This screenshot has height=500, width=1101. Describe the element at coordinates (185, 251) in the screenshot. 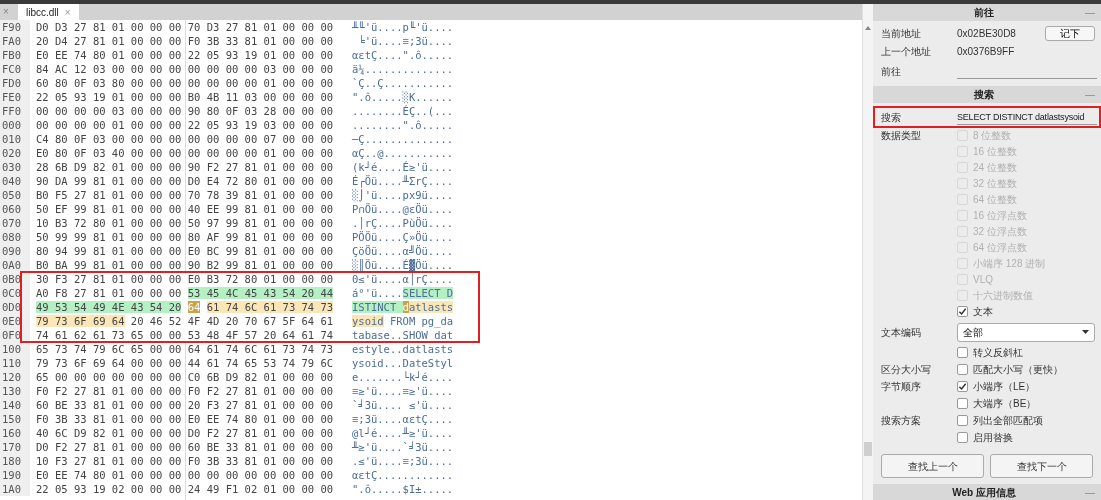

I see `hex-bytes: 80 94 99 81 01 00 00 00 E0 BC 99 81 01 00 00 00` at that location.